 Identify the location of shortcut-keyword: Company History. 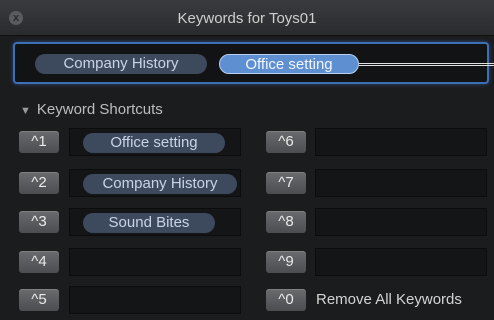
(160, 184).